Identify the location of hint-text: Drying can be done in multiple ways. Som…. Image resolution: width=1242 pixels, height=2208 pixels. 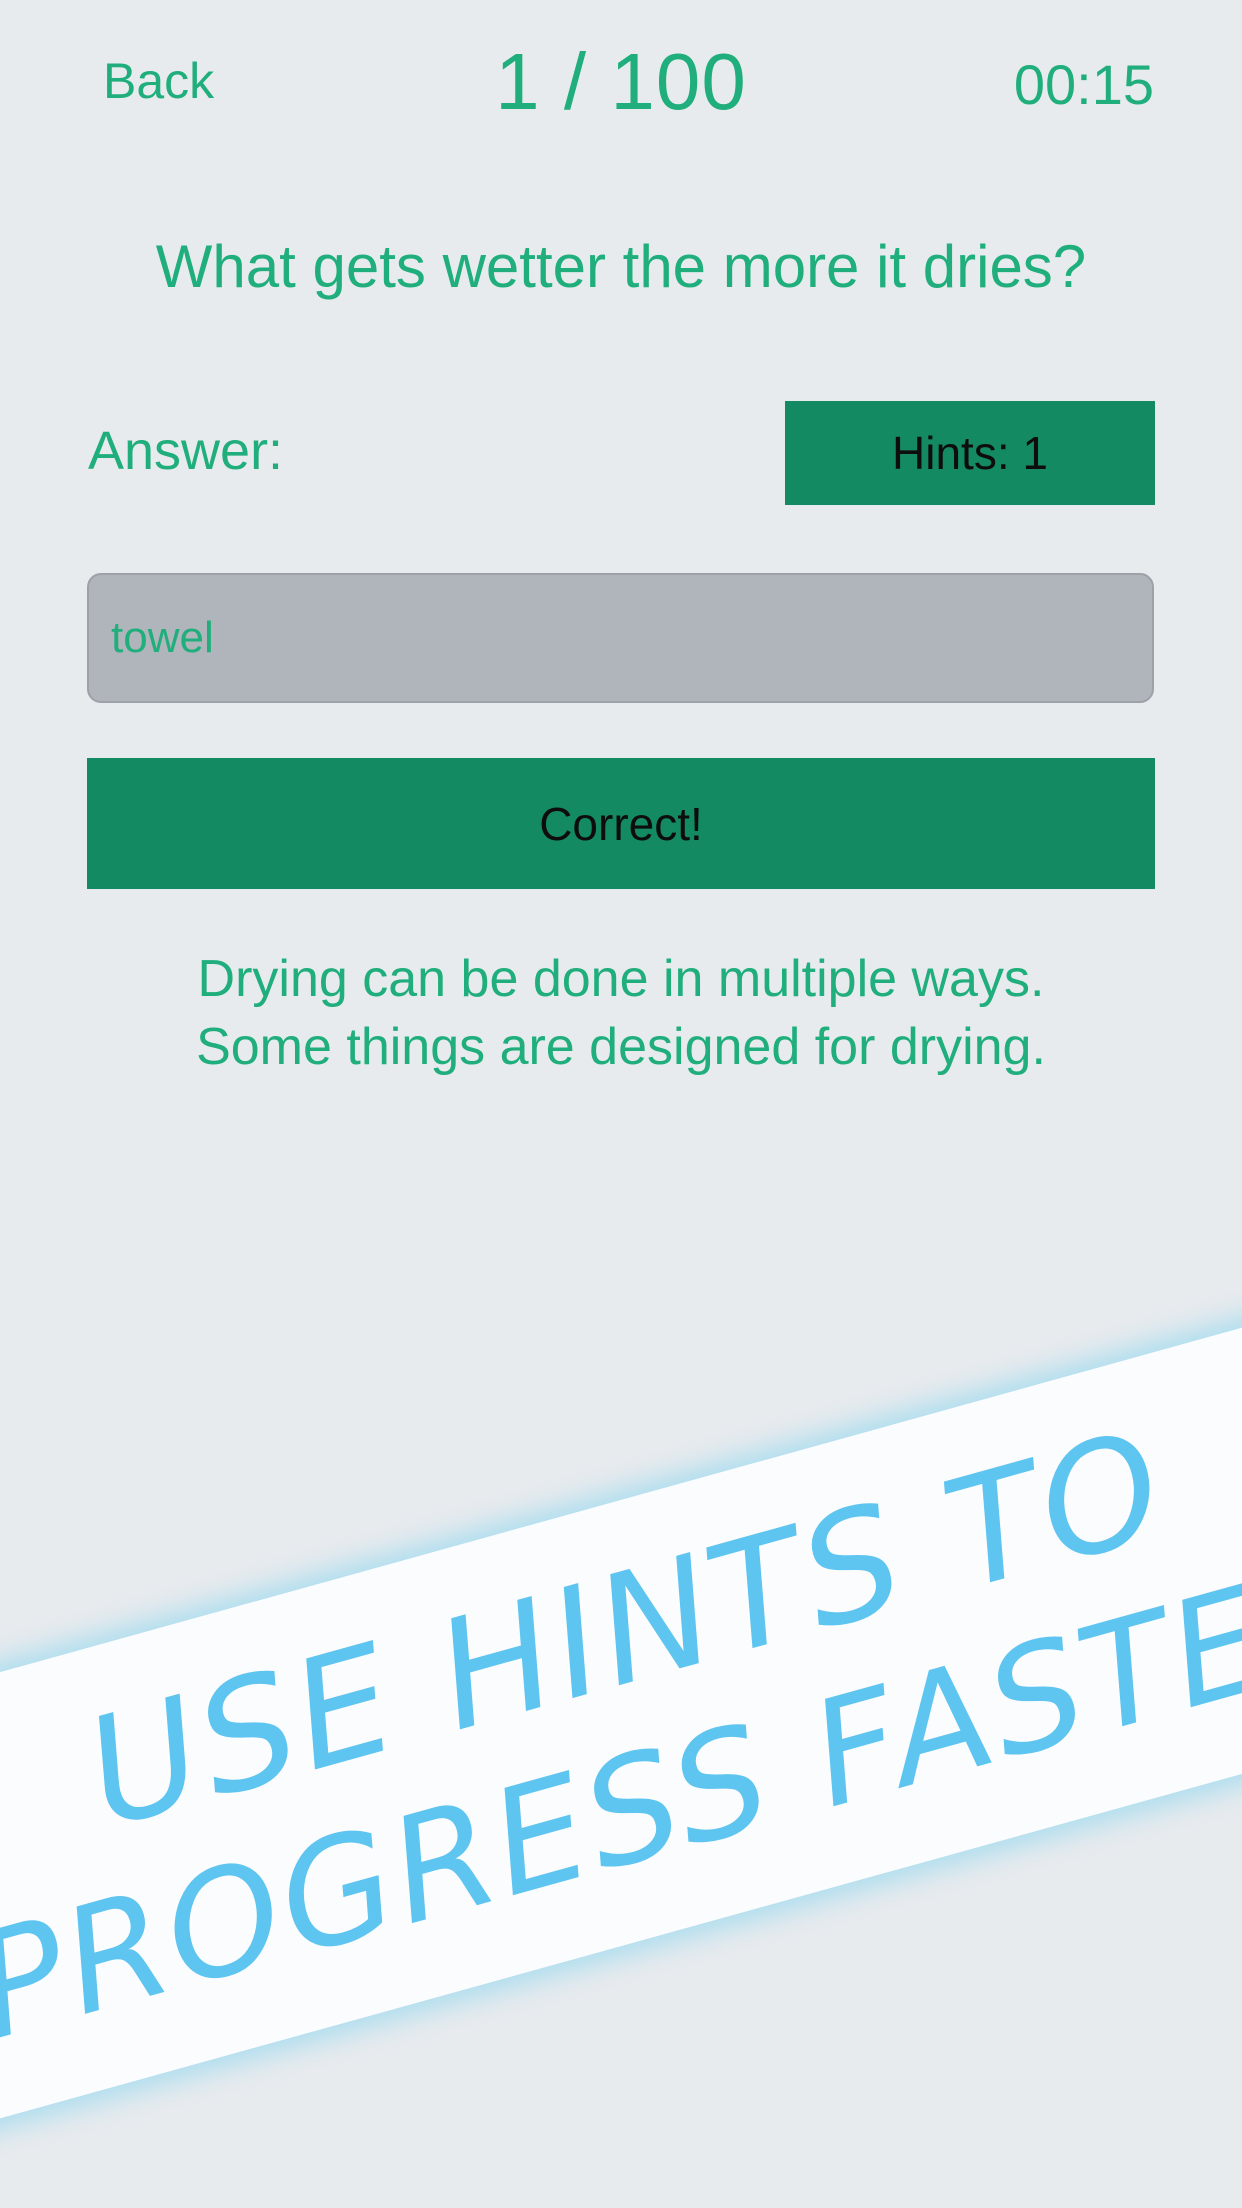
(621, 1013).